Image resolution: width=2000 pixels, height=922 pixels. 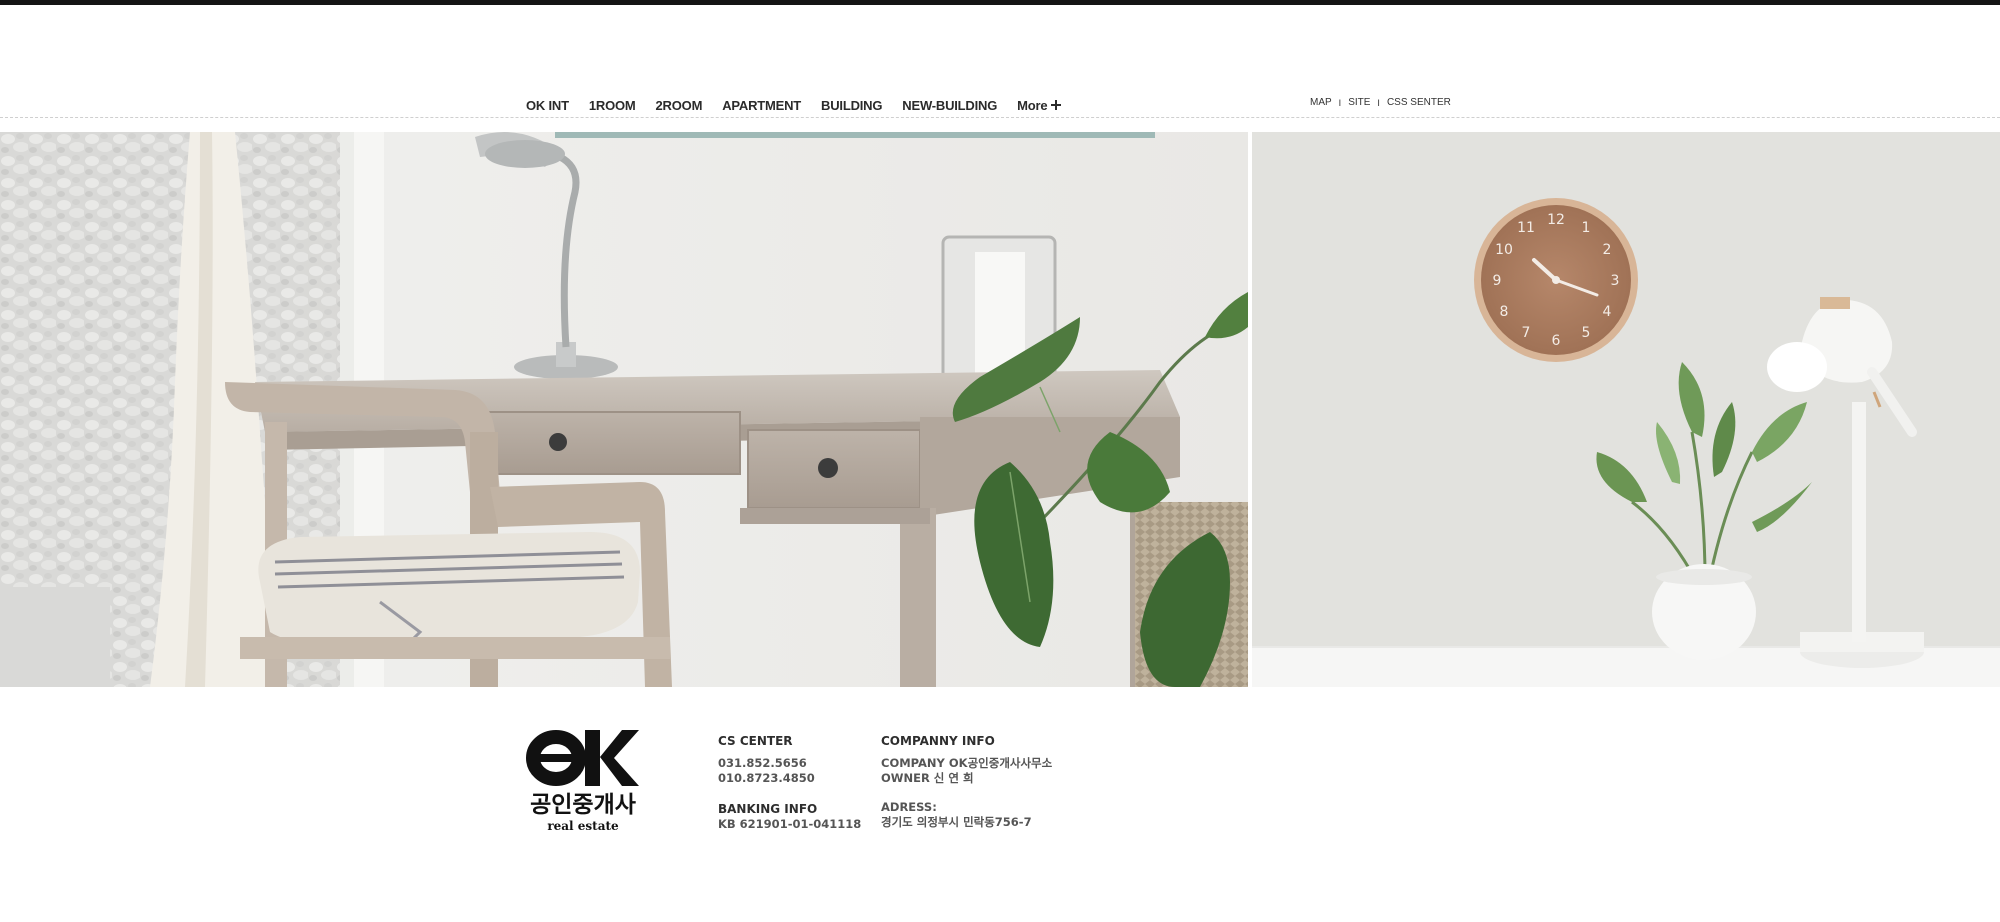 What do you see at coordinates (851, 105) in the screenshot?
I see `nav-item-building: BUILDING` at bounding box center [851, 105].